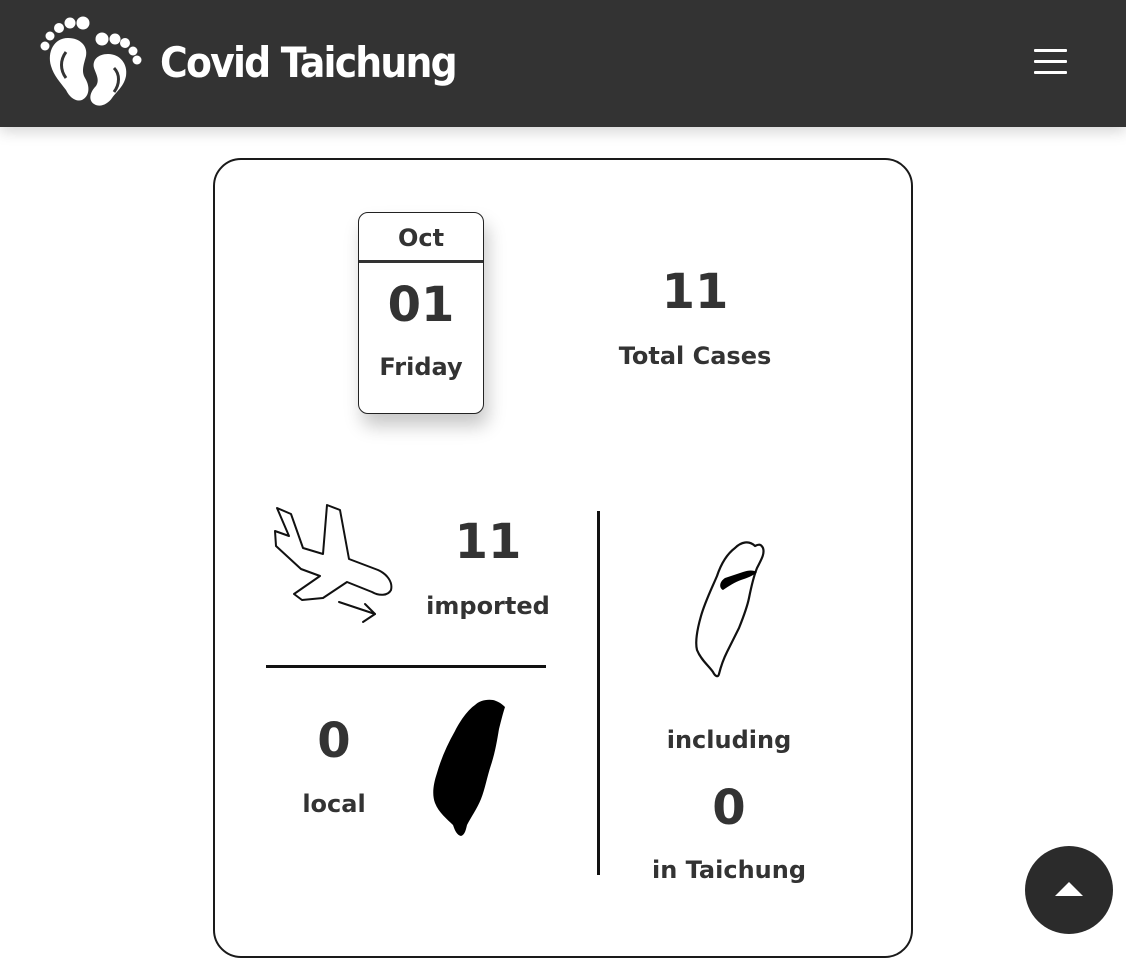  I want to click on local-cases-label: local, so click(334, 804).